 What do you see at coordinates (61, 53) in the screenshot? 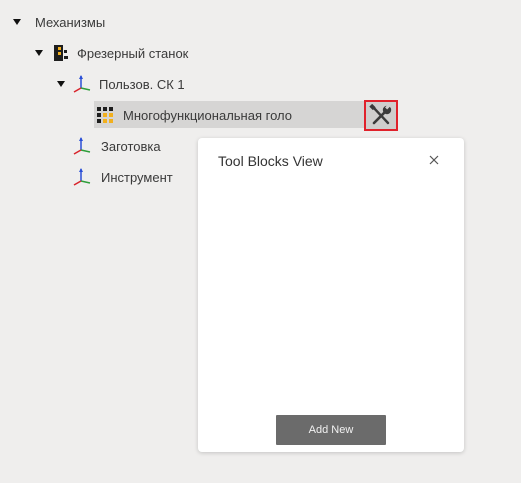
I see `milling-machine-icon` at bounding box center [61, 53].